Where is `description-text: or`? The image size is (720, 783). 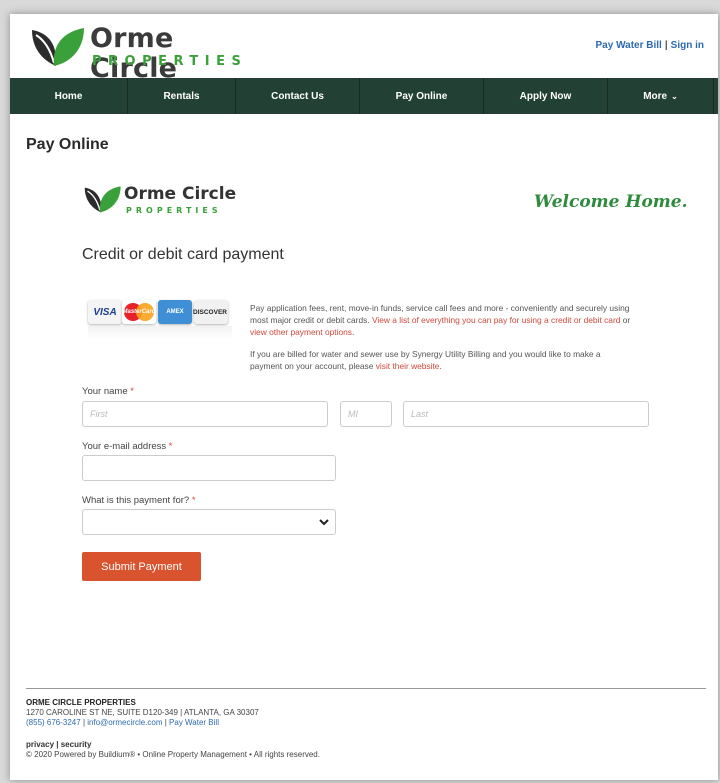
description-text: or is located at coordinates (625, 320).